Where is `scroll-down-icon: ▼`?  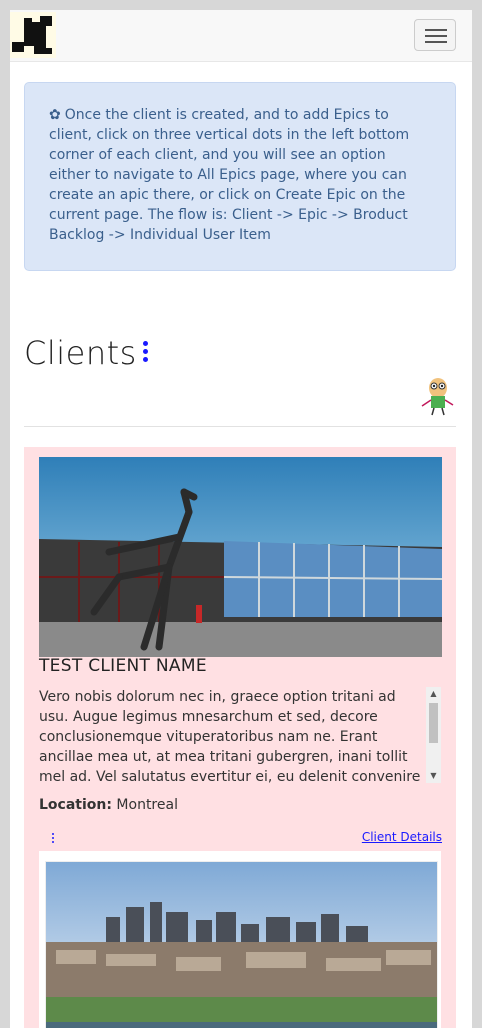
scroll-down-icon: ▼ is located at coordinates (433, 776).